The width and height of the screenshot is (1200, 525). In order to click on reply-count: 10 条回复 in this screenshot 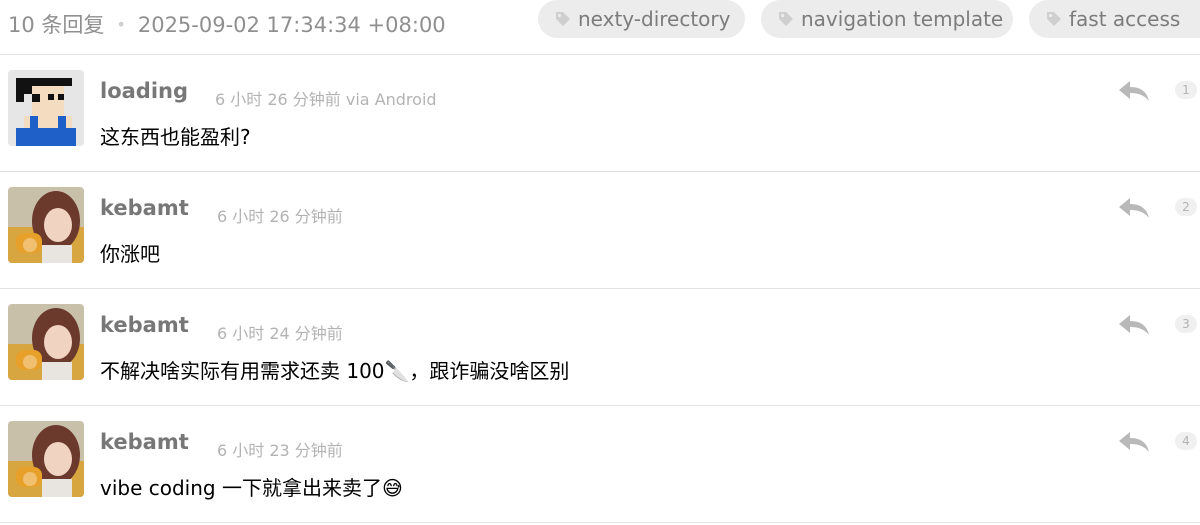, I will do `click(56, 25)`.